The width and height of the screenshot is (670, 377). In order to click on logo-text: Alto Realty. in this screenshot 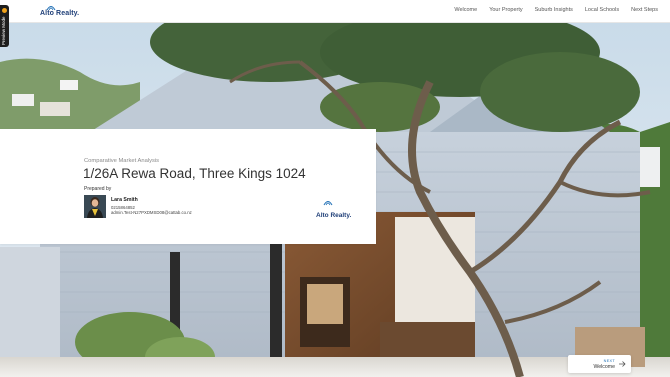, I will do `click(60, 13)`.